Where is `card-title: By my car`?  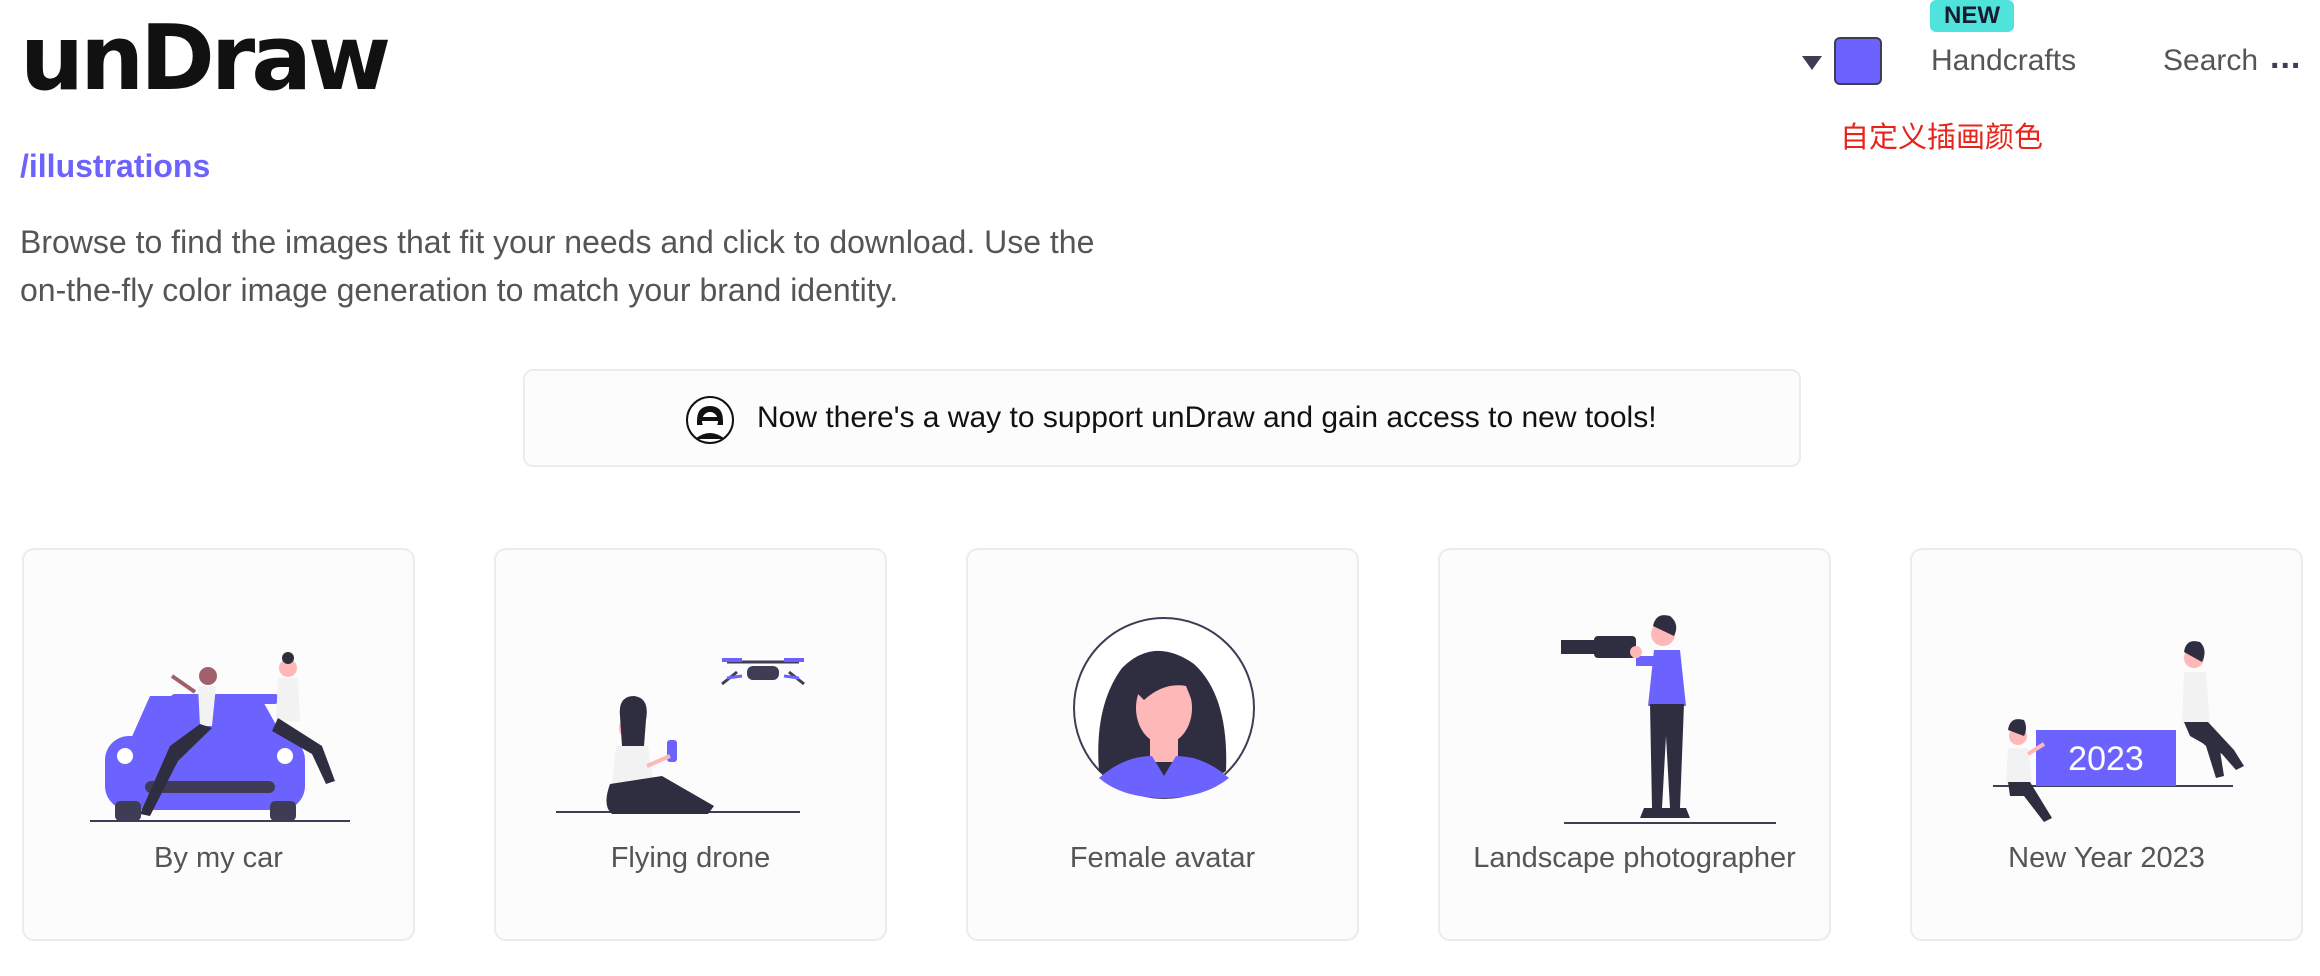
card-title: By my car is located at coordinates (218, 858).